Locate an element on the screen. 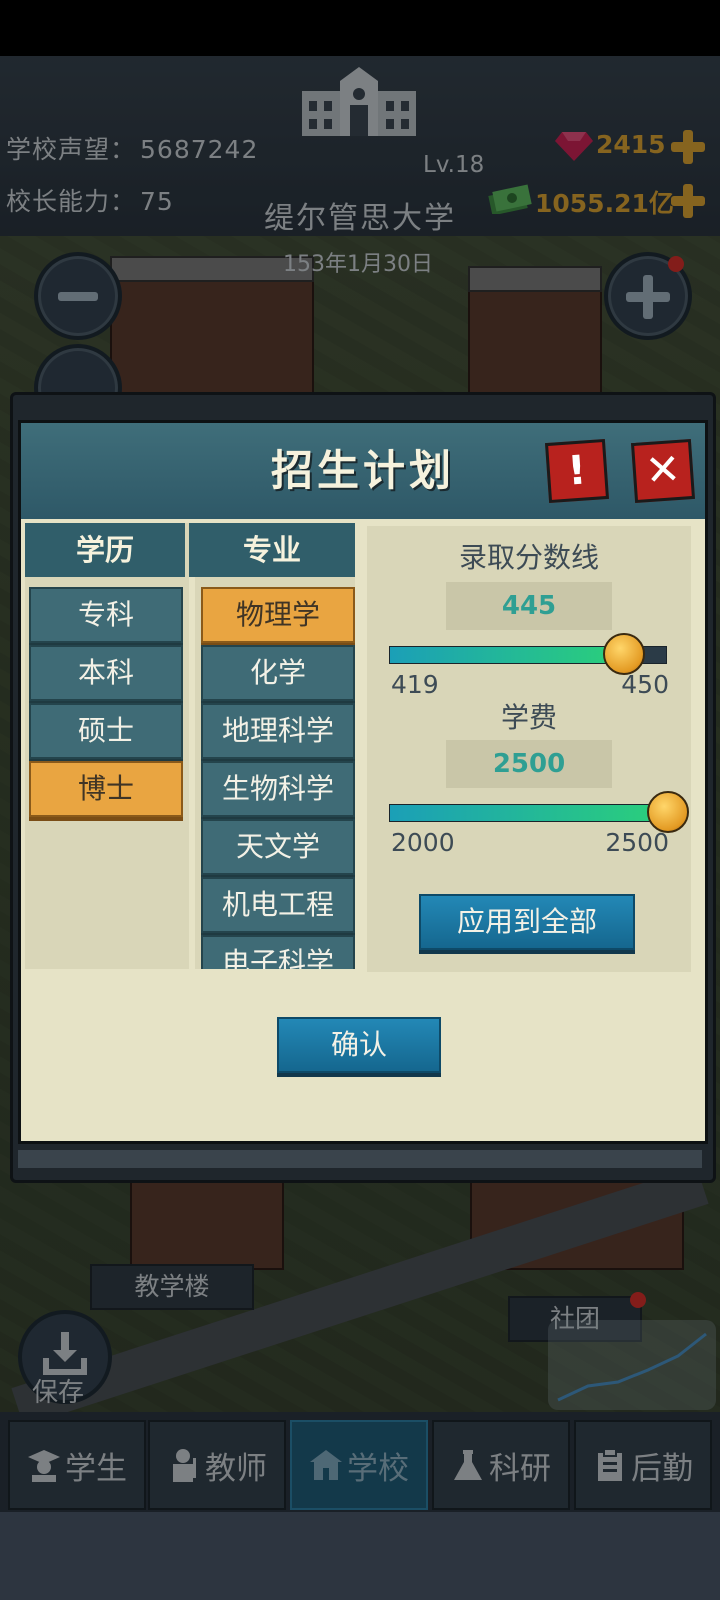 The height and width of the screenshot is (1600, 720). score-value: 445 is located at coordinates (529, 606).